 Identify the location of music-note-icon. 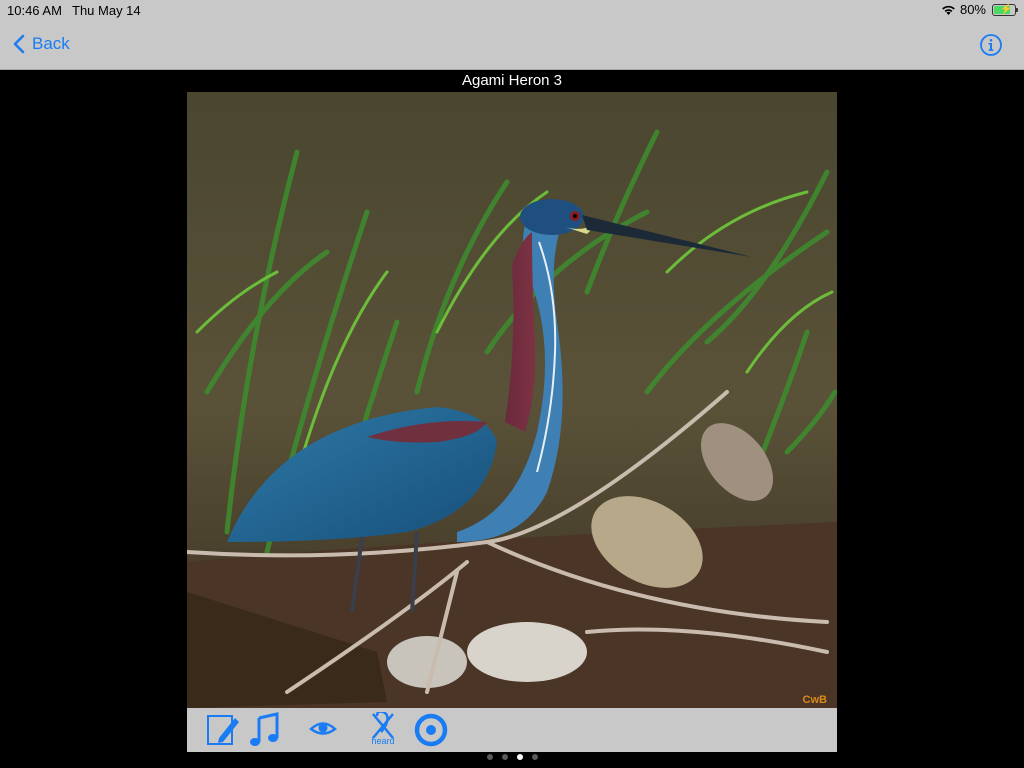
(265, 730).